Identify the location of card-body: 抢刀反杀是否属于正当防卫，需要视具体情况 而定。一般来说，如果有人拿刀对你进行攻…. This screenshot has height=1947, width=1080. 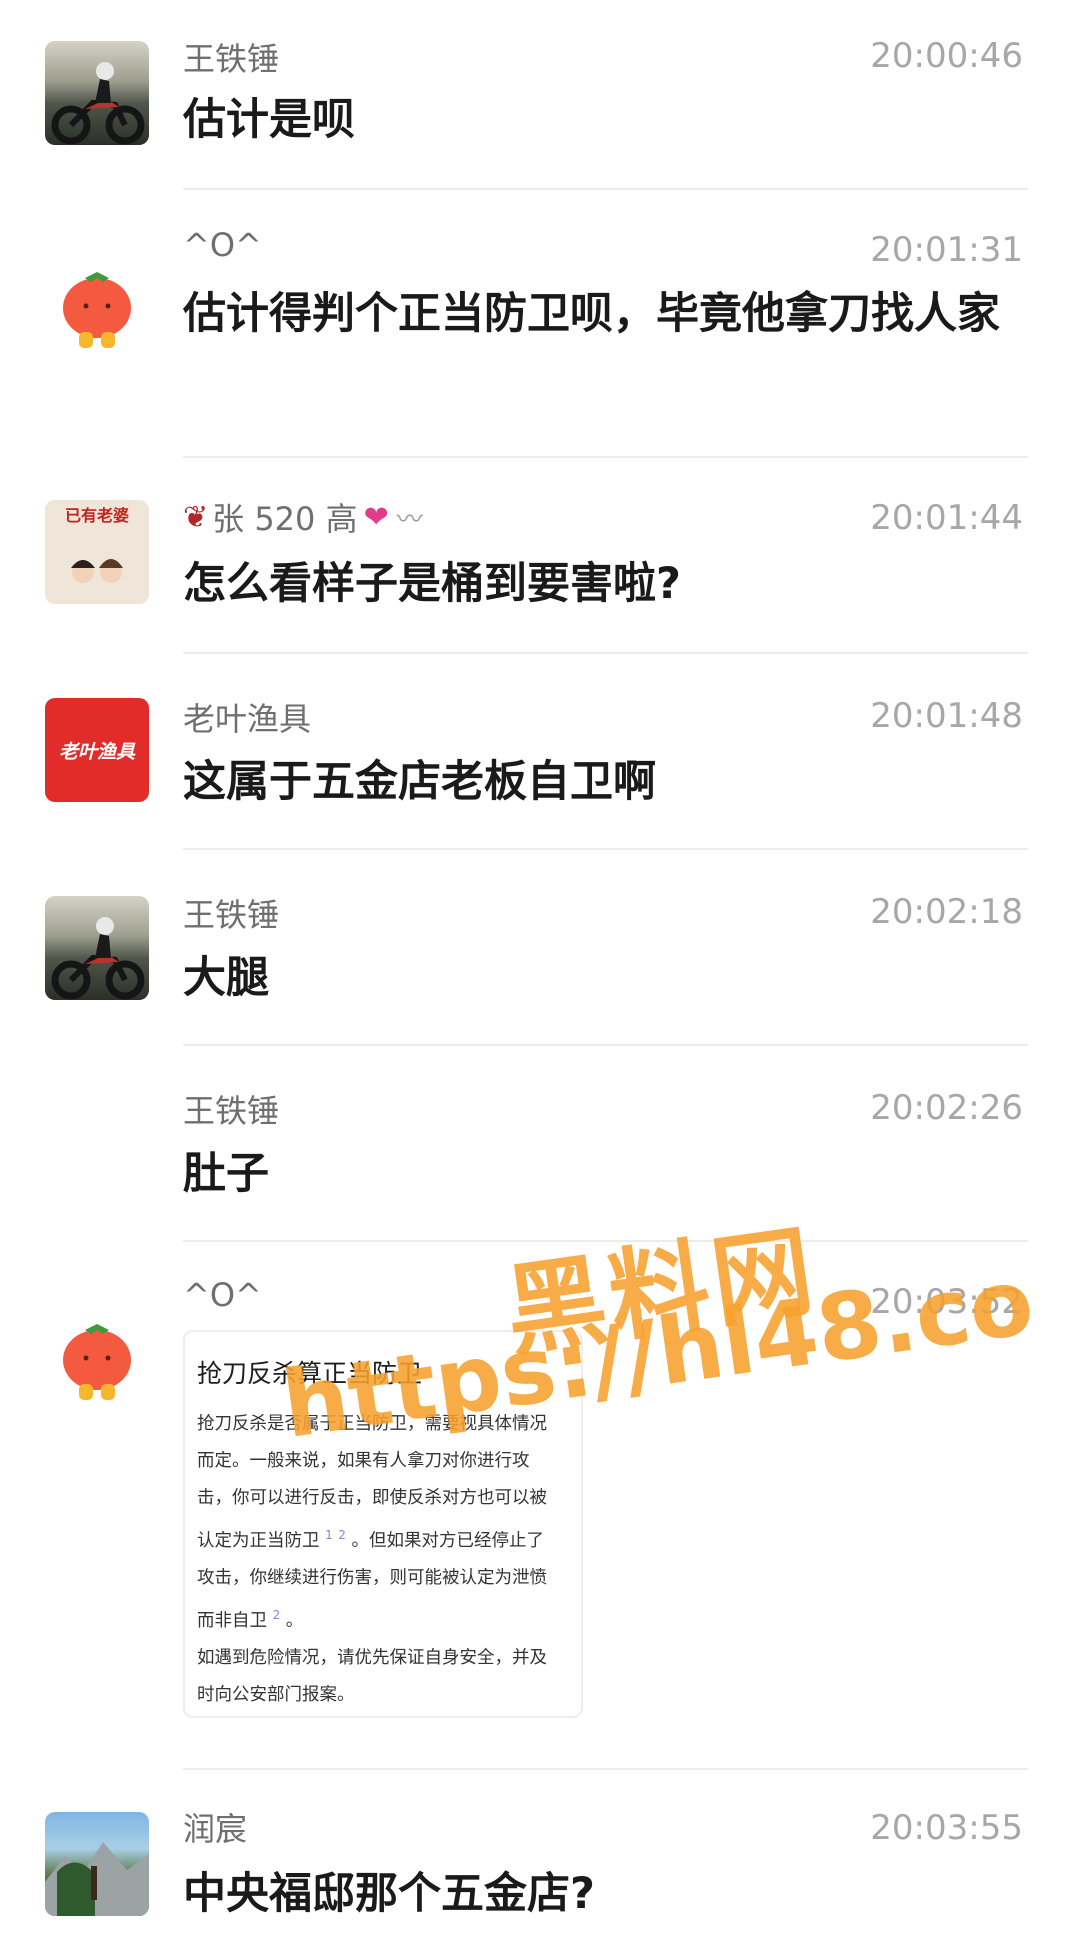
(382, 1560).